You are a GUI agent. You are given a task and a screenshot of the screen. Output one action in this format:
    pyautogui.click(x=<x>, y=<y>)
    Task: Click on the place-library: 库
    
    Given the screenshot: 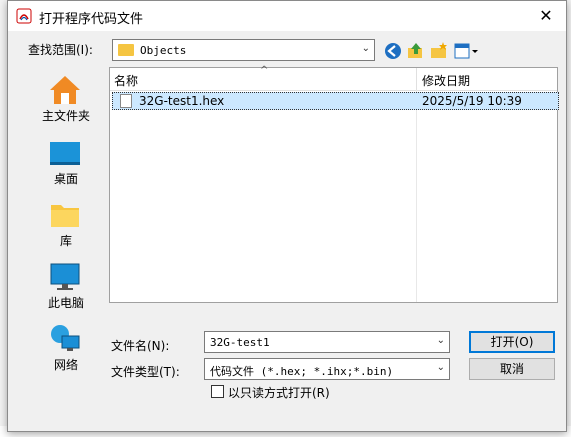 What is the action you would take?
    pyautogui.click(x=66, y=222)
    